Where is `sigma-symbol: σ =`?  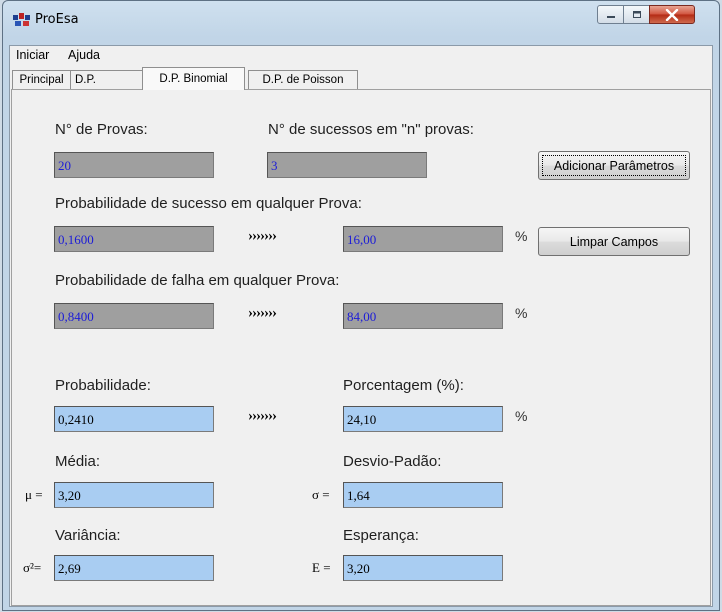
sigma-symbol: σ = is located at coordinates (321, 494).